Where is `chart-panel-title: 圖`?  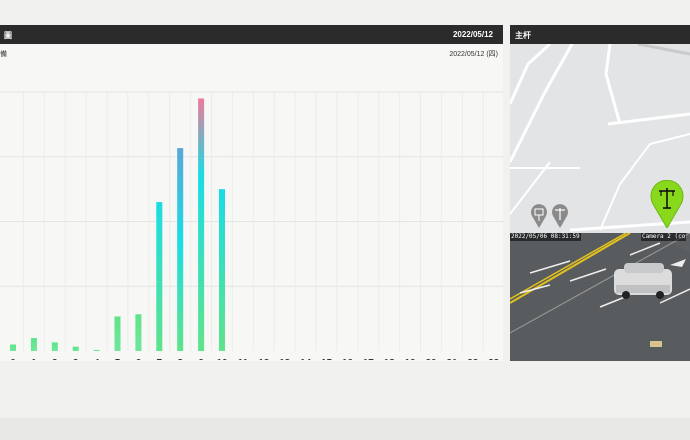 chart-panel-title: 圖 is located at coordinates (8, 35).